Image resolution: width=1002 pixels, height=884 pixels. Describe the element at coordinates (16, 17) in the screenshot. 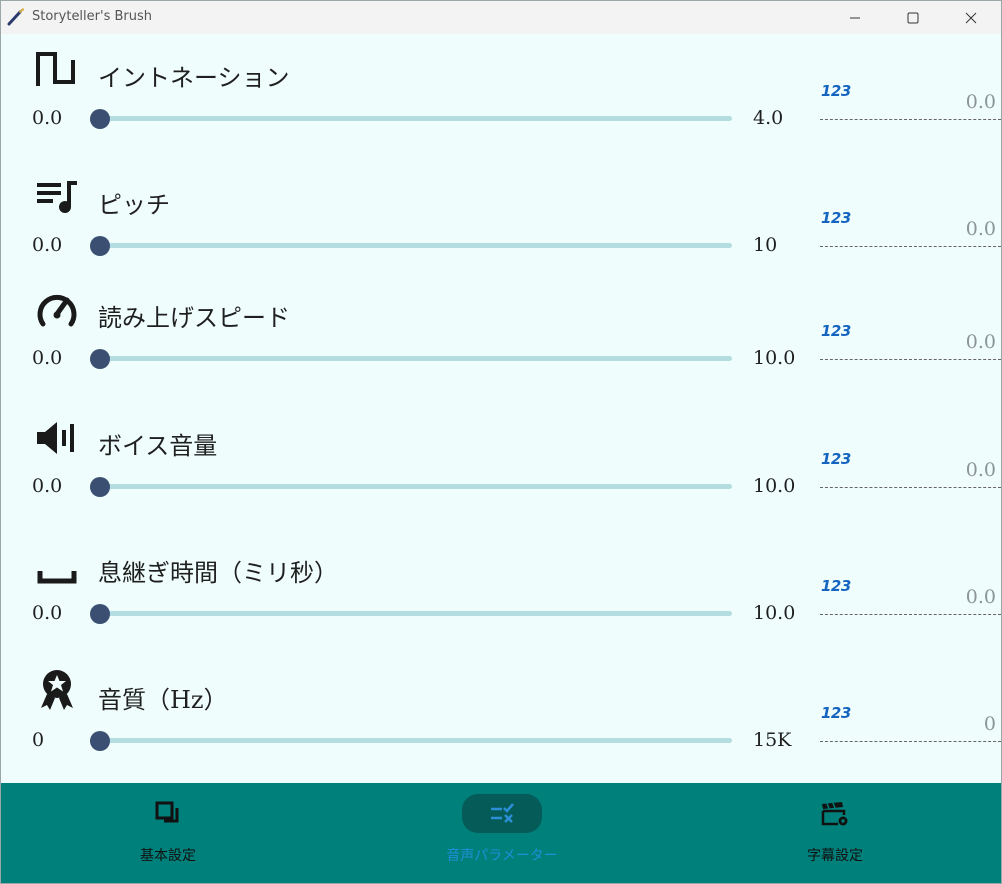

I see `brush-icon` at that location.